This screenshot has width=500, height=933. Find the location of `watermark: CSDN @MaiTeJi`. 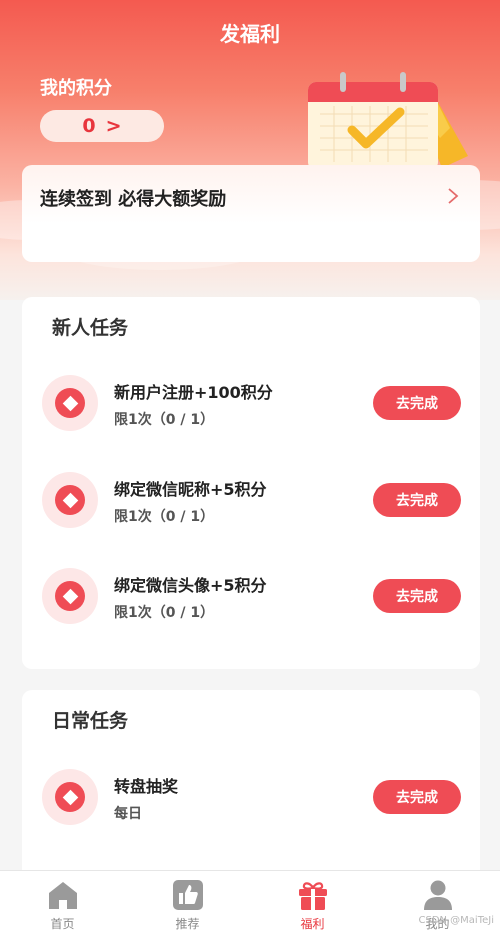

watermark: CSDN @MaiTeJi is located at coordinates (456, 920).